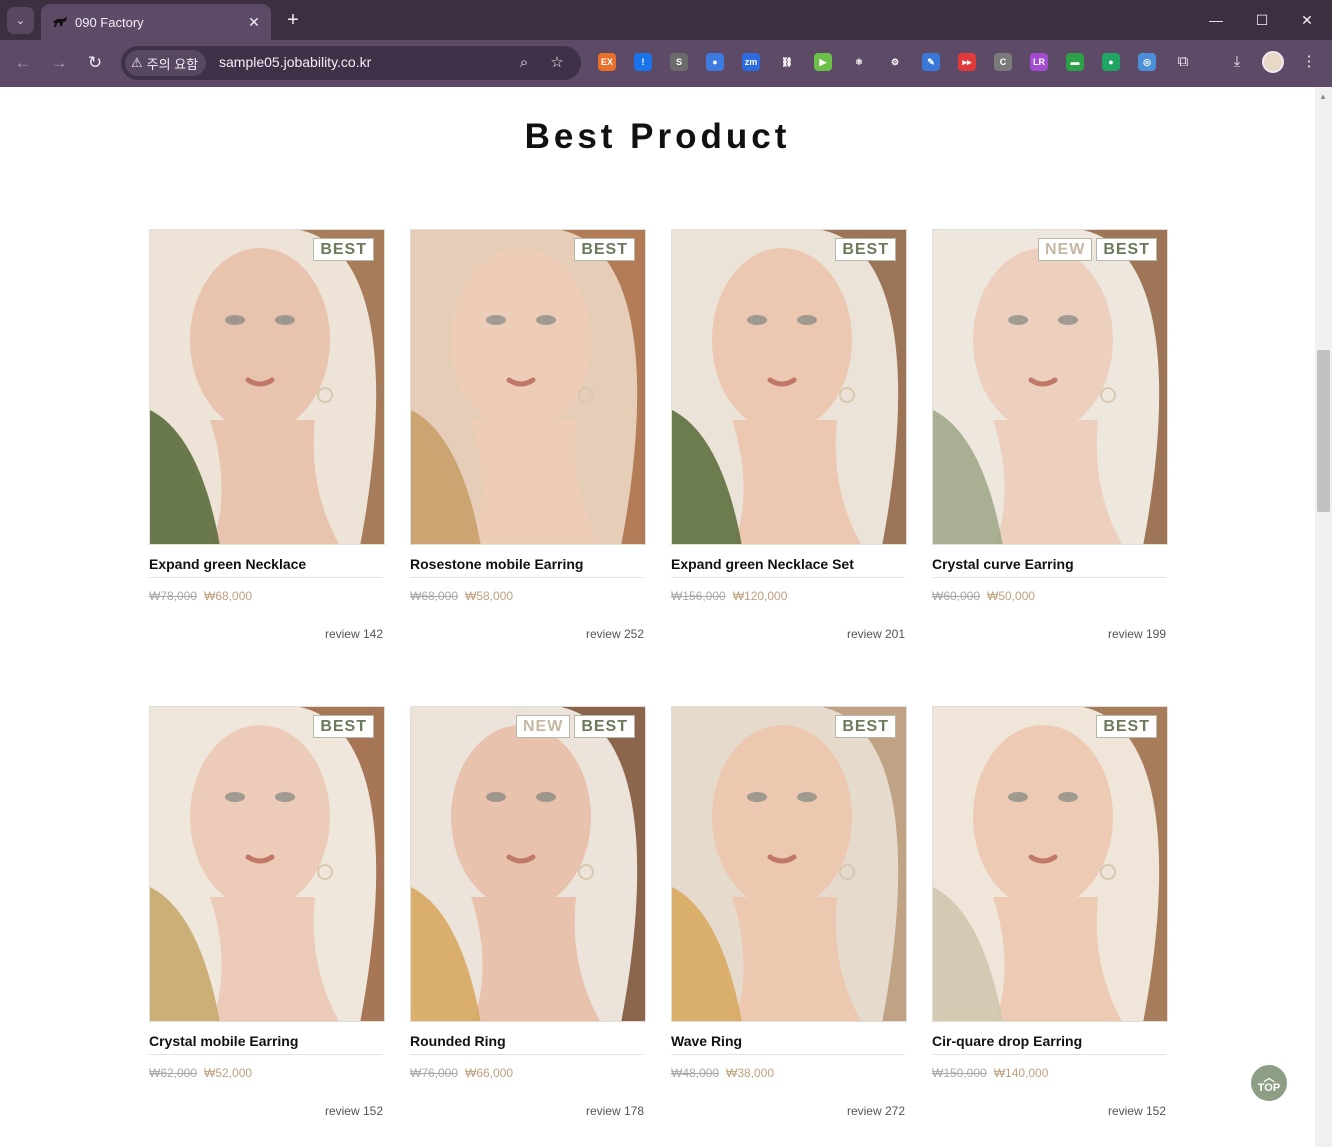  I want to click on price-row: ₩76,000 ₩66,000, so click(528, 1073).